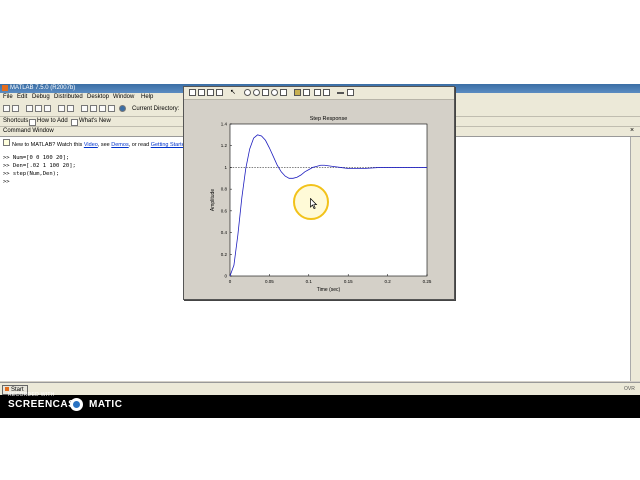 The height and width of the screenshot is (480, 640). What do you see at coordinates (329, 290) in the screenshot?
I see `x-axis-label: Time (sec)` at bounding box center [329, 290].